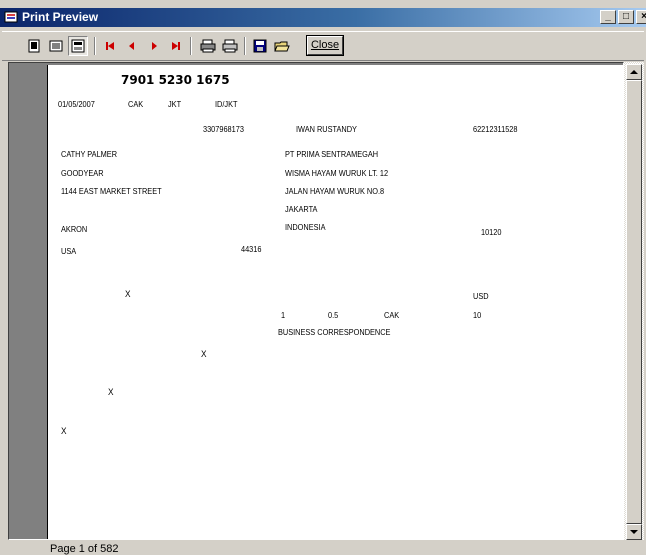 This screenshot has width=646, height=555. What do you see at coordinates (305, 227) in the screenshot?
I see `recipient-country: INDONESIA` at bounding box center [305, 227].